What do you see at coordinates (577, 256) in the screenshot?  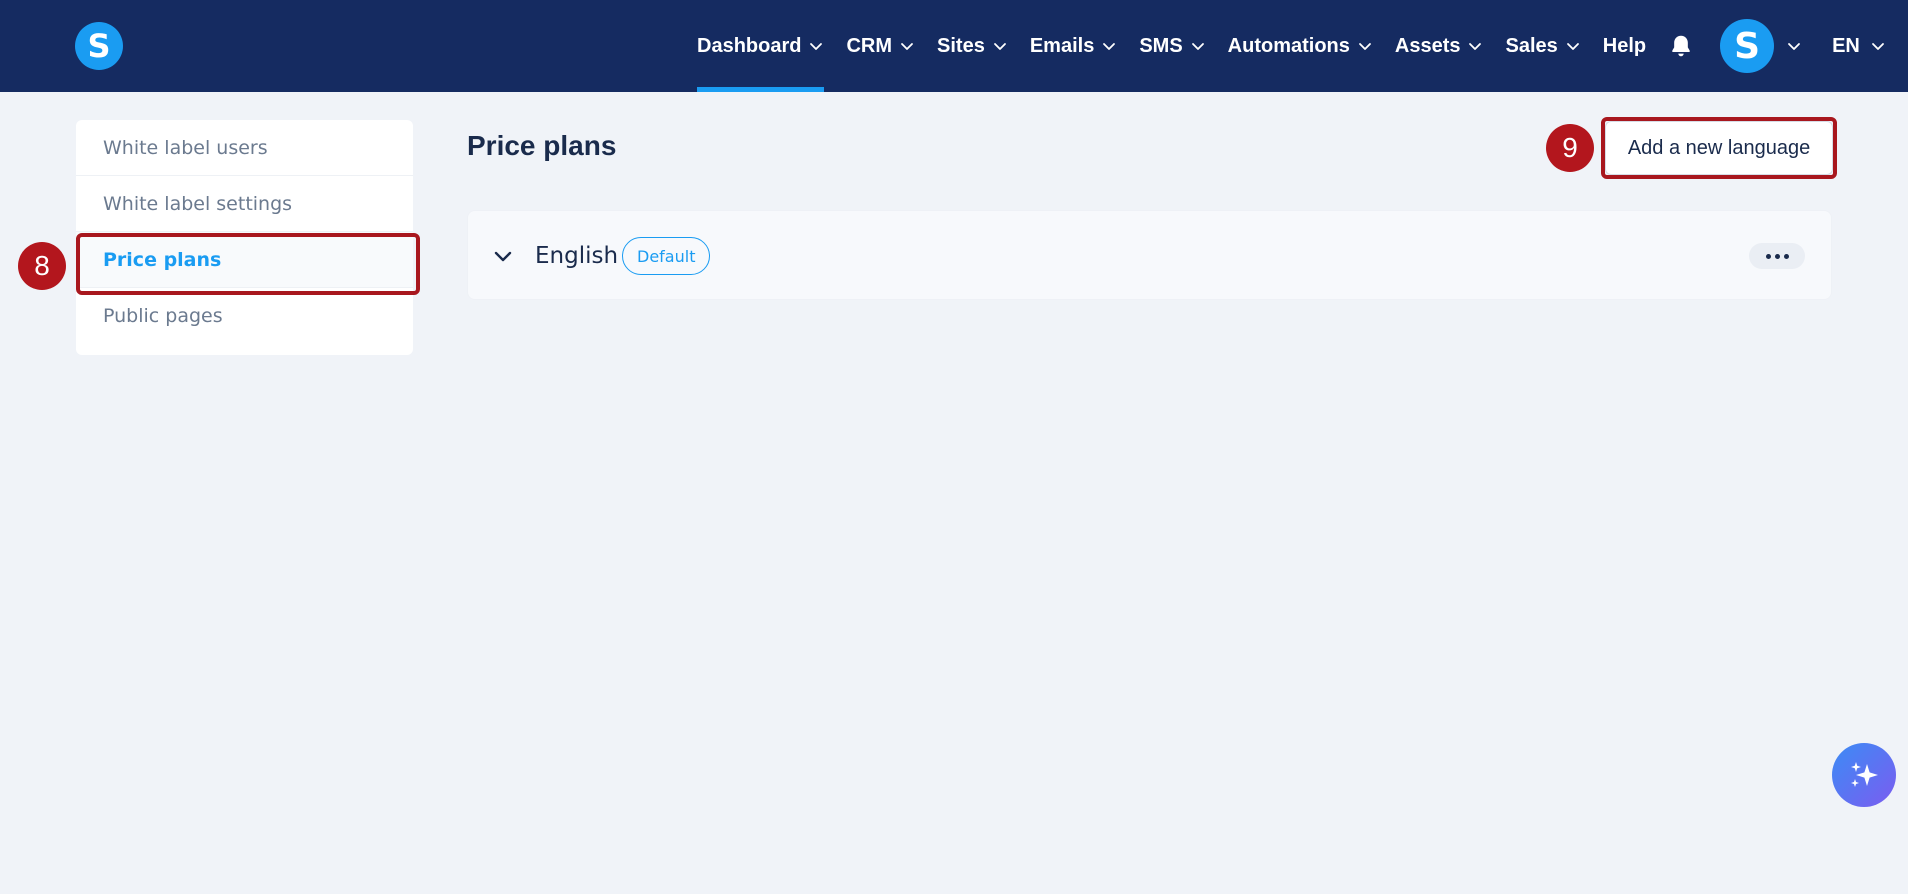 I see `language-name: English` at bounding box center [577, 256].